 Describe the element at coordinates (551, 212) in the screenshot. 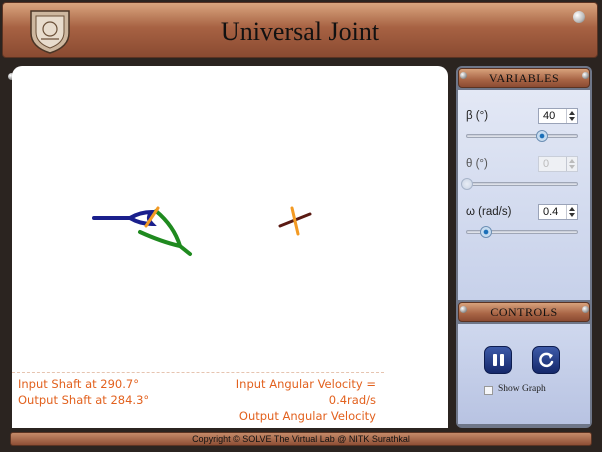

I see `omega-value: 0.4` at that location.